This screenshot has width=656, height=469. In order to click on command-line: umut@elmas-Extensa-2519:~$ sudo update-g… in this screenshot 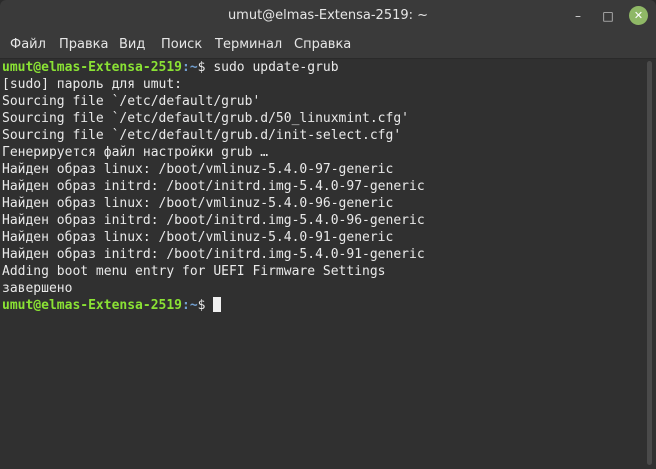, I will do `click(170, 67)`.